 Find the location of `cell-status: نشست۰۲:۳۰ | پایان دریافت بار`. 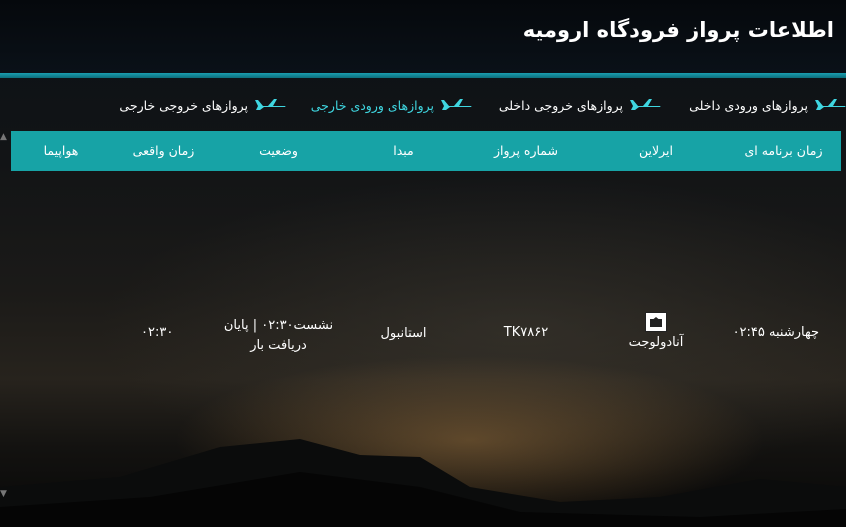

cell-status: نشست۰۲:۳۰ | پایان دریافت بار is located at coordinates (278, 336).